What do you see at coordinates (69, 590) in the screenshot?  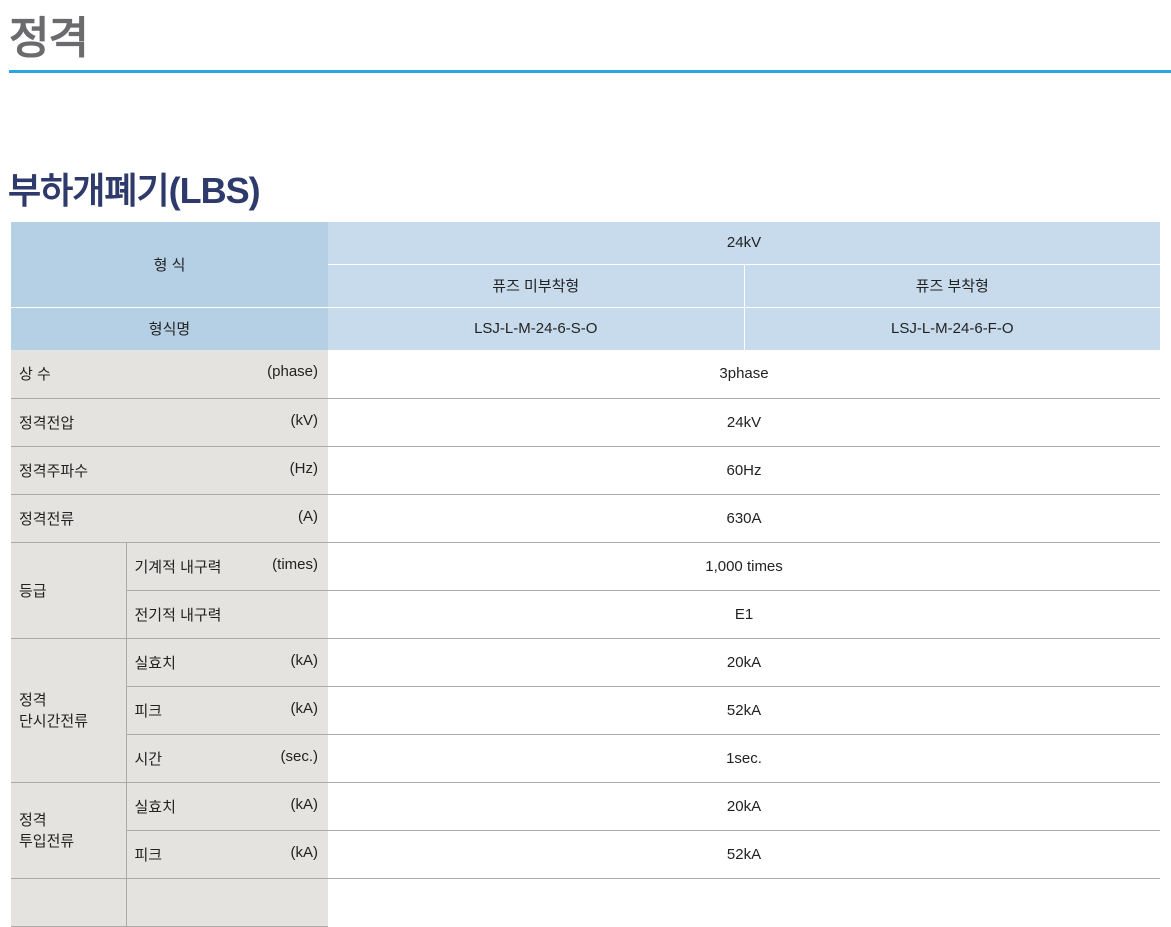 I see `group-label: 등급` at bounding box center [69, 590].